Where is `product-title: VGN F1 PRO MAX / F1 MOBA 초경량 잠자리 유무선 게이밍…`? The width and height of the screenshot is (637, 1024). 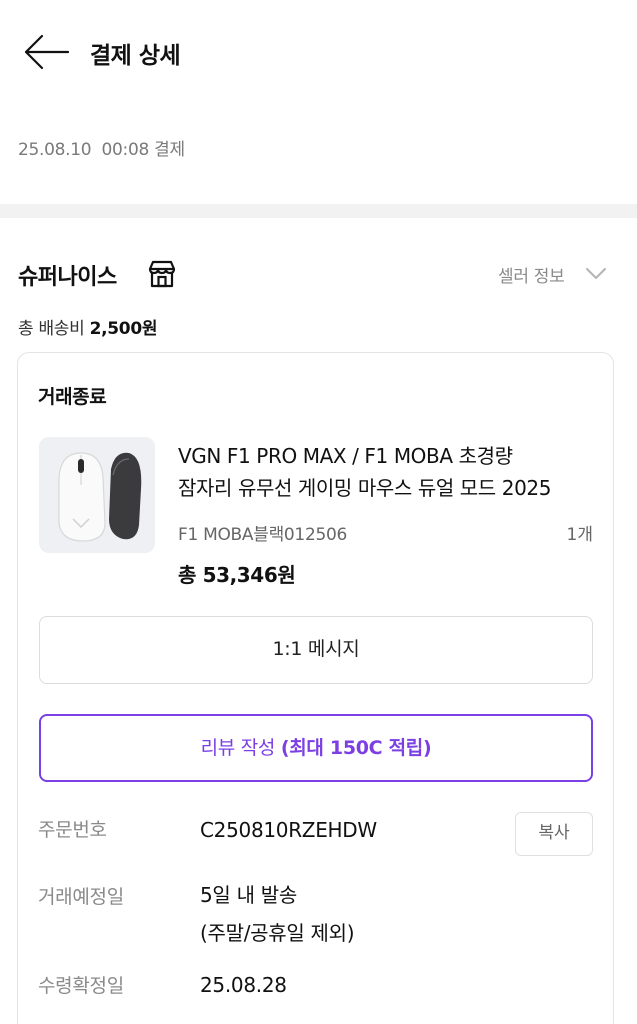 product-title: VGN F1 PRO MAX / F1 MOBA 초경량 잠자리 유무선 게이밍… is located at coordinates (386, 472).